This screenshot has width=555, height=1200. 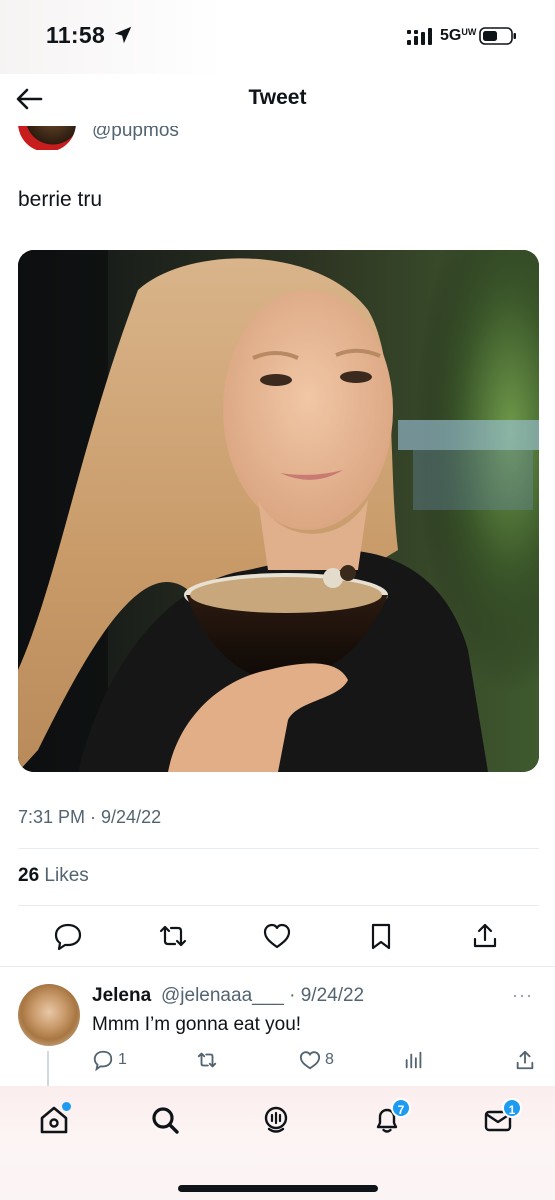 I want to click on spaces-icon, so click(x=276, y=1119).